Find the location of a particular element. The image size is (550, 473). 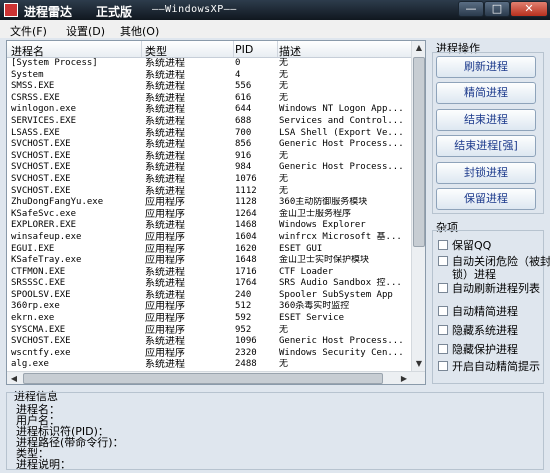

vertical-scrollbar: ▲ ▼ is located at coordinates (418, 206).